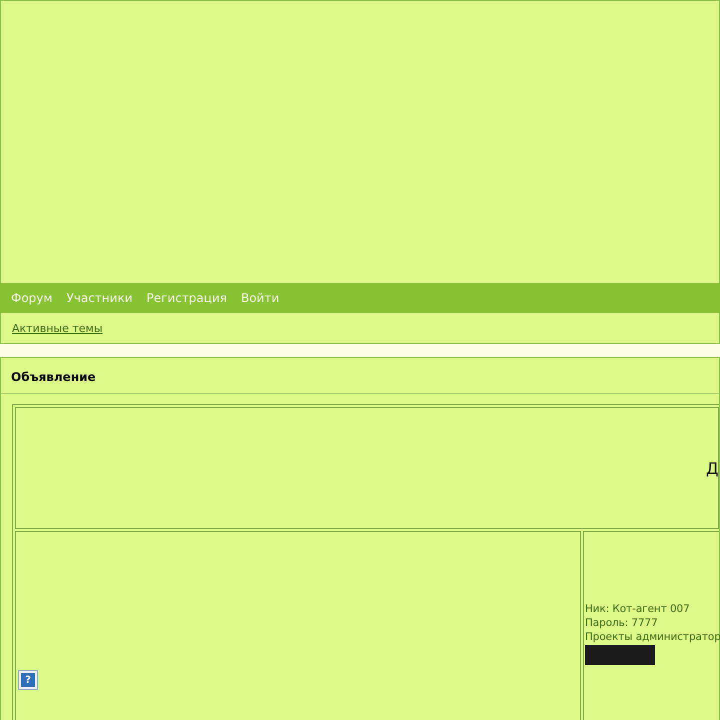 The image size is (720, 720). I want to click on info-line: Пароль: 7777, so click(622, 623).